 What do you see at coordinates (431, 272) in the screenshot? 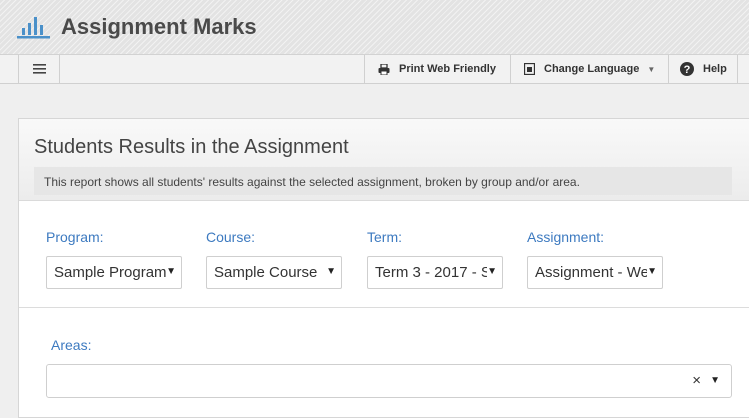
I see `term-value: Term 3 - 2017 - Sep` at bounding box center [431, 272].